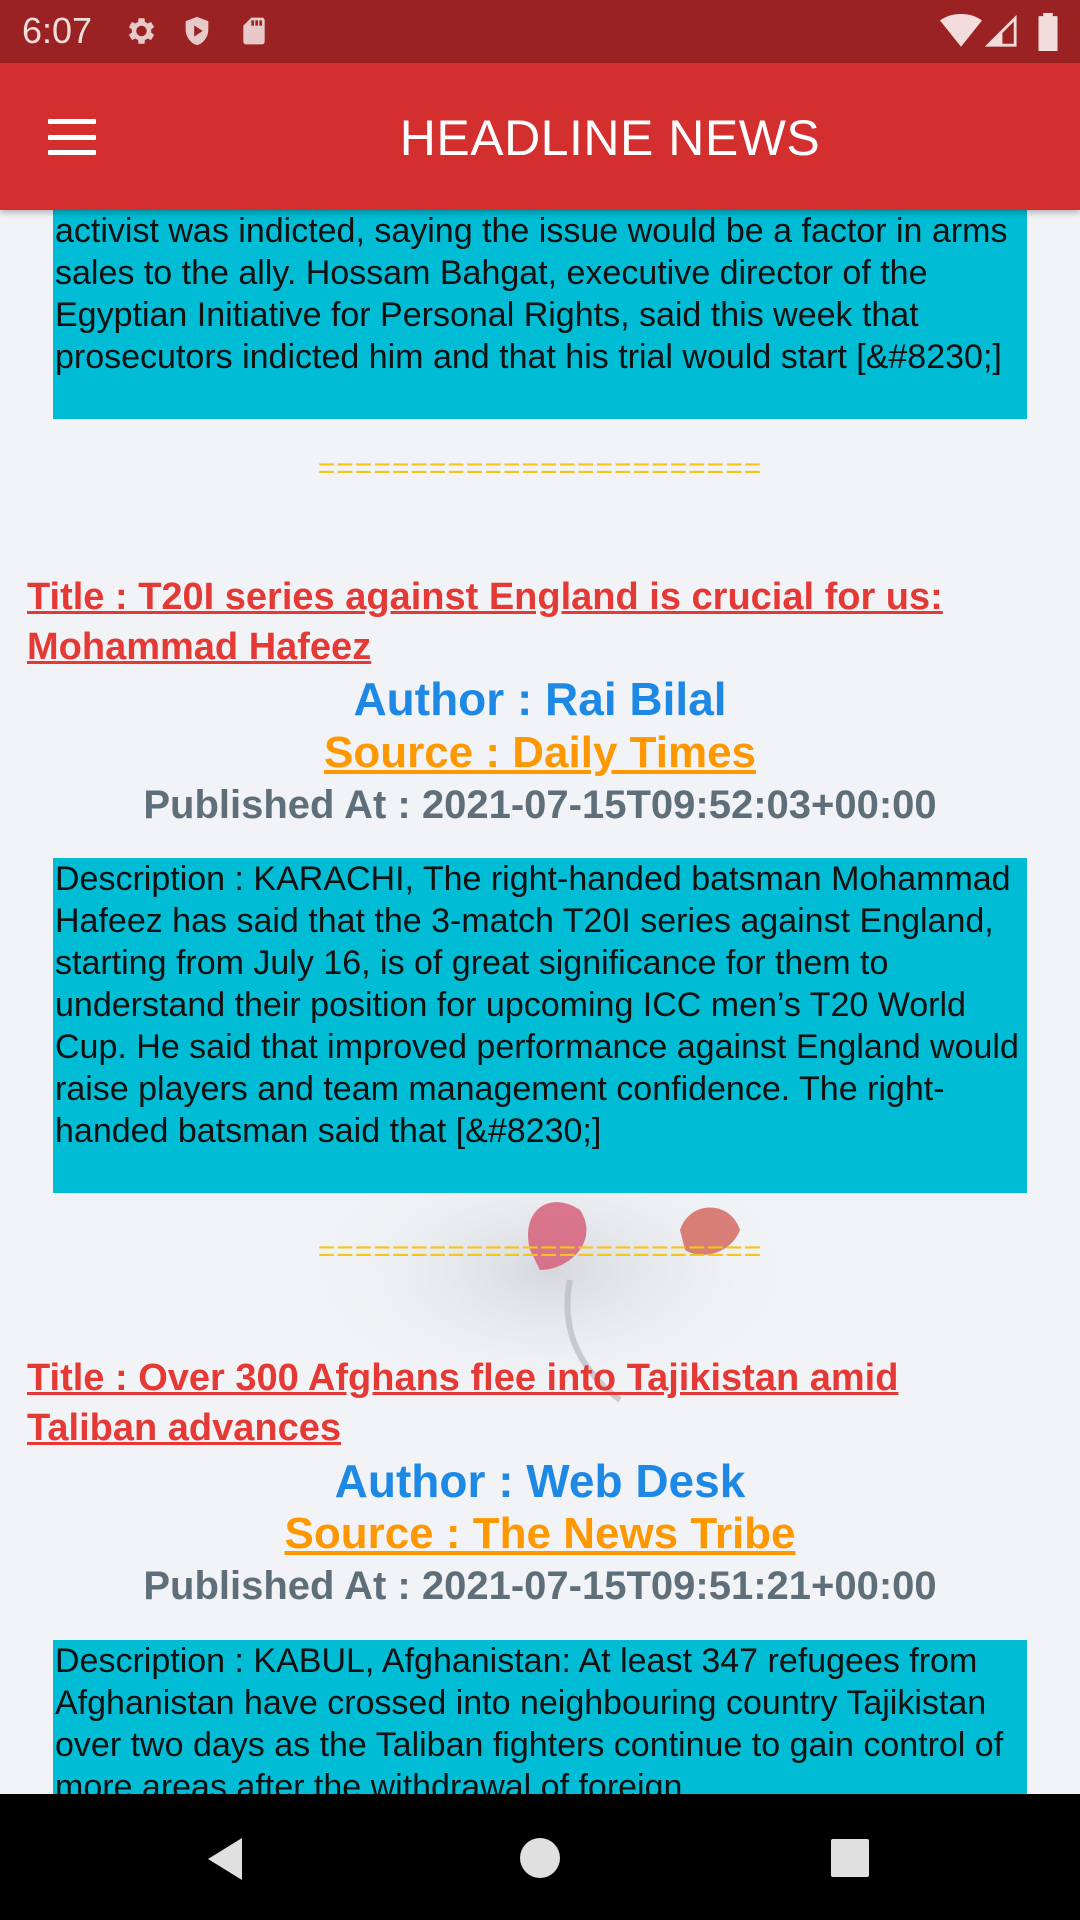  Describe the element at coordinates (540, 753) in the screenshot. I see `article-source-link: Source : Daily Times` at that location.